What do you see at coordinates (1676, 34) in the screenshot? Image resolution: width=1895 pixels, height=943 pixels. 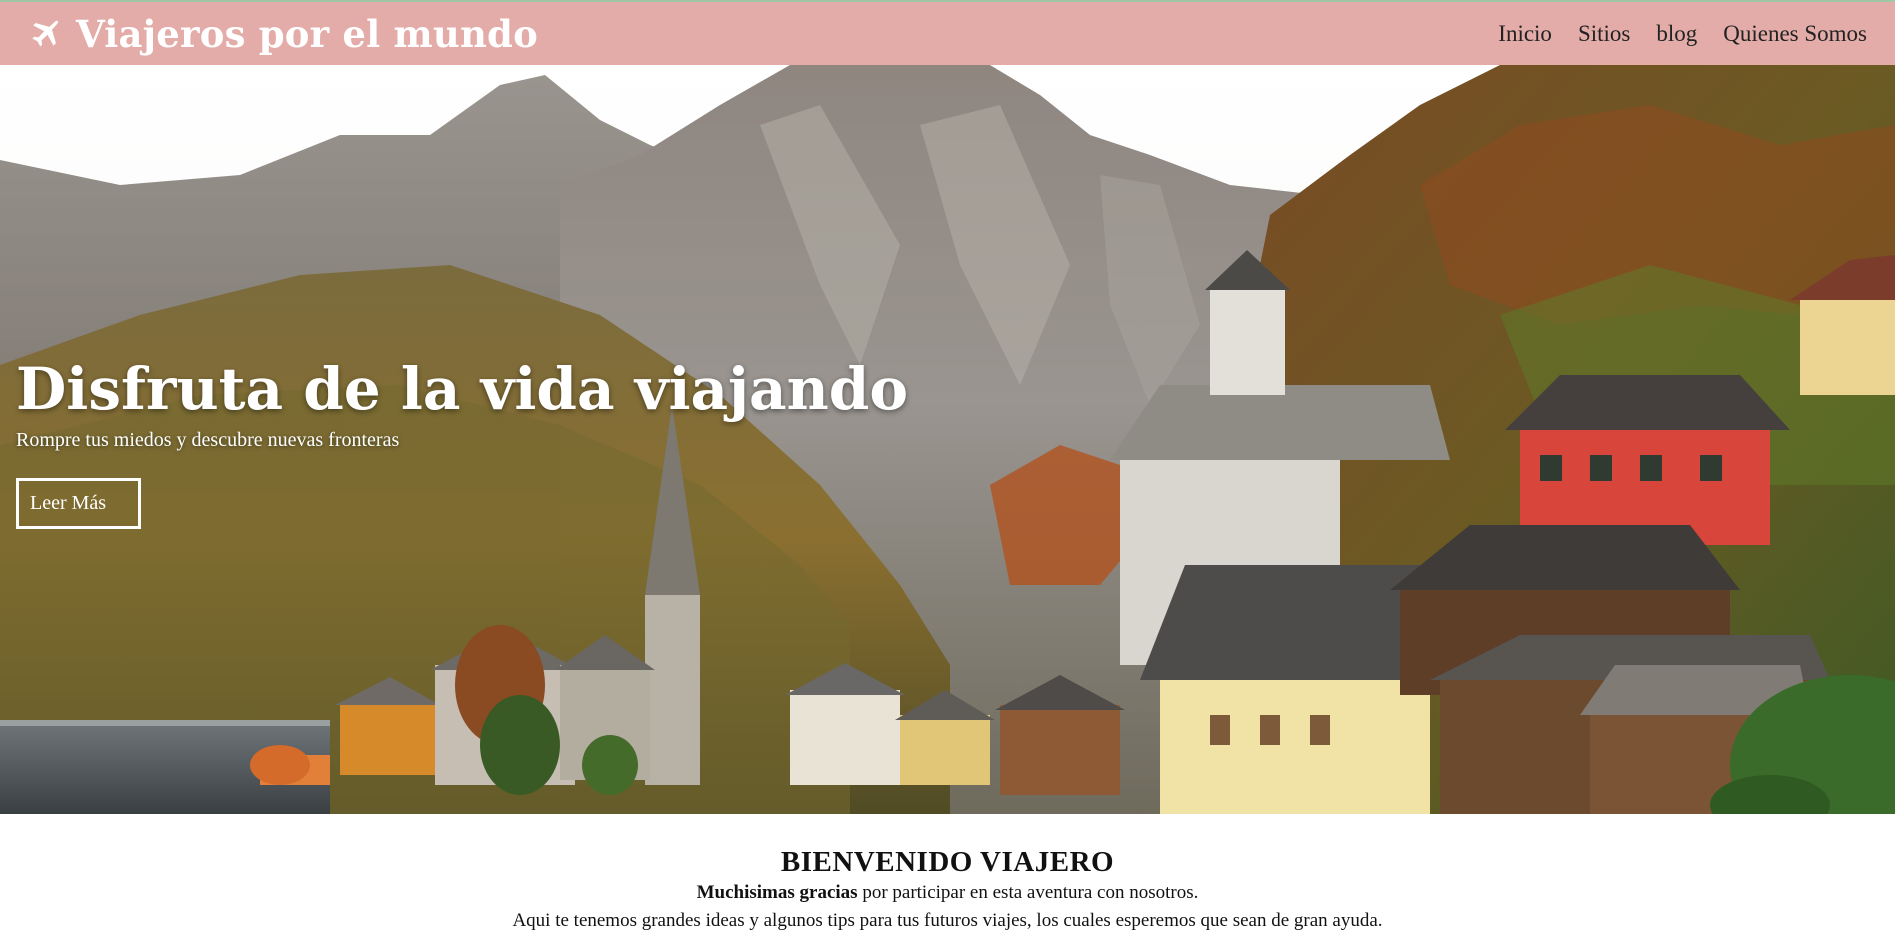 I see `nav-link-blog: blog` at bounding box center [1676, 34].